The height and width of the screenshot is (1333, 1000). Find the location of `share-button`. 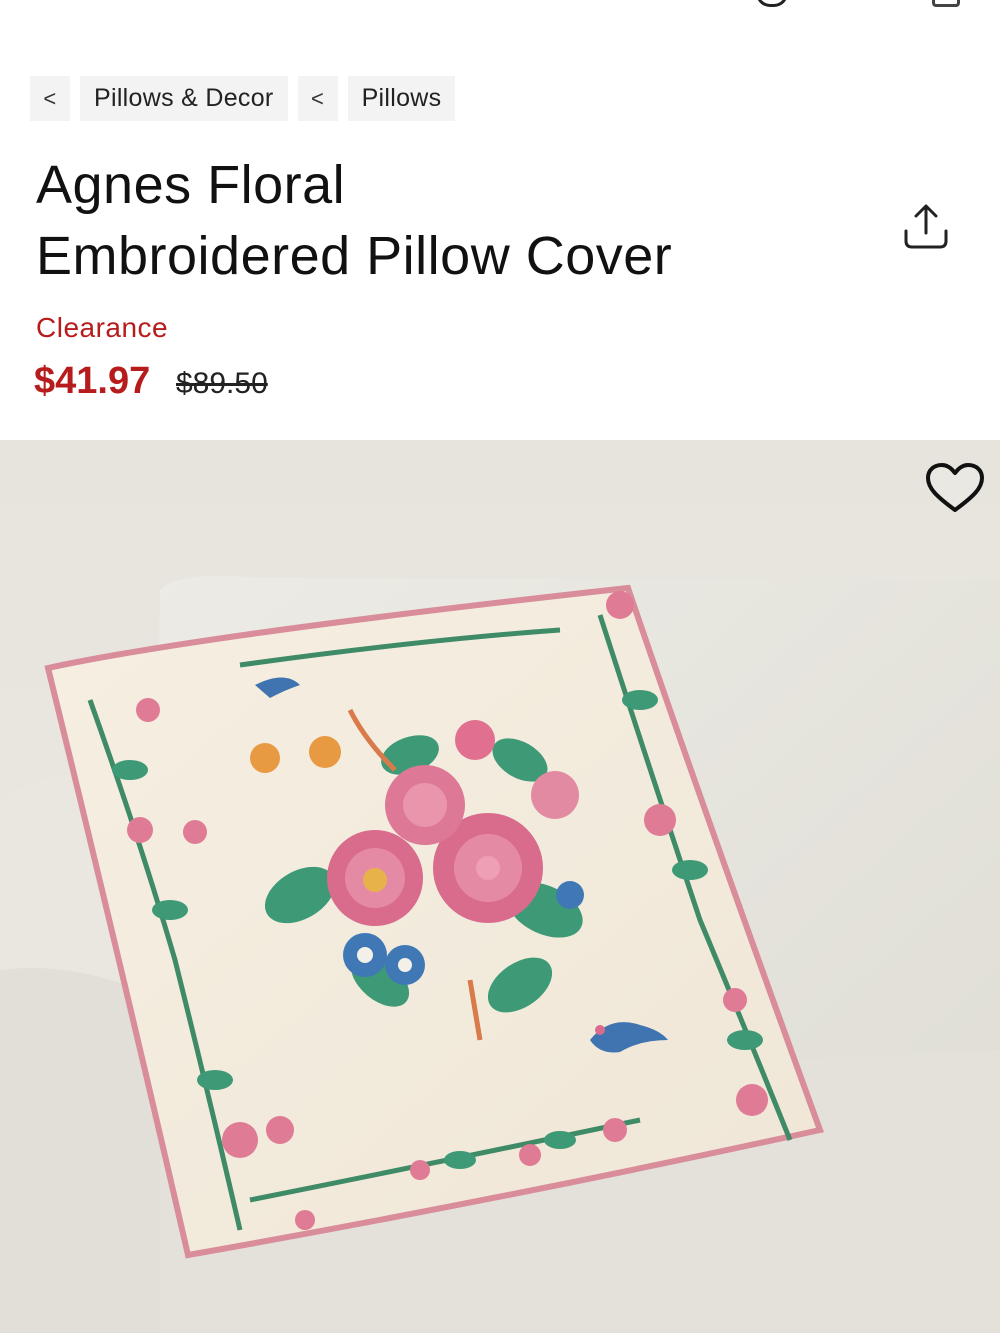

share-button is located at coordinates (926, 229).